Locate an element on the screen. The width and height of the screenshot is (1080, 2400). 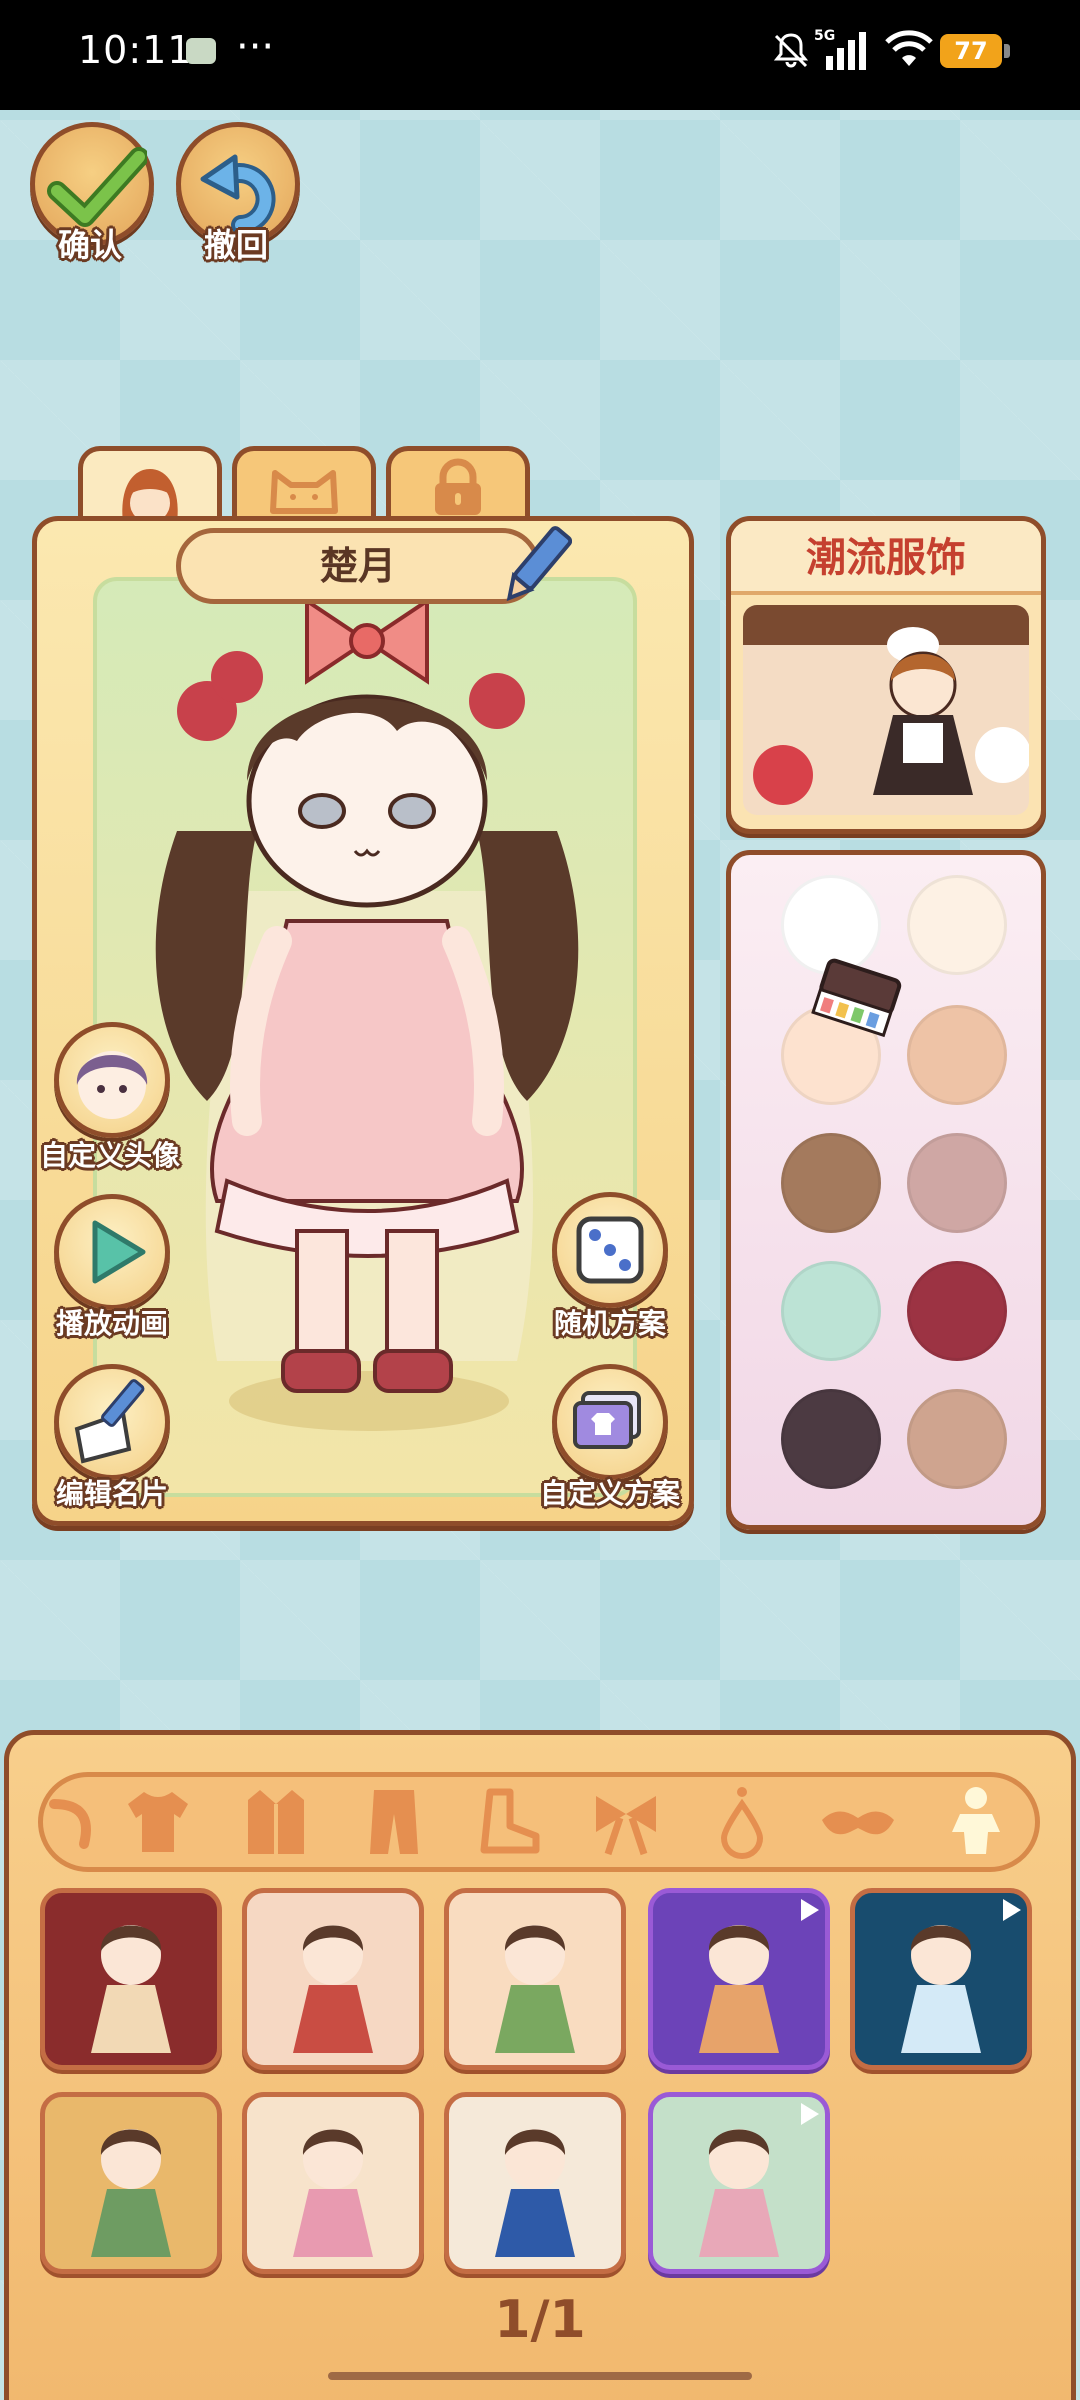
lock-icon is located at coordinates (458, 486).